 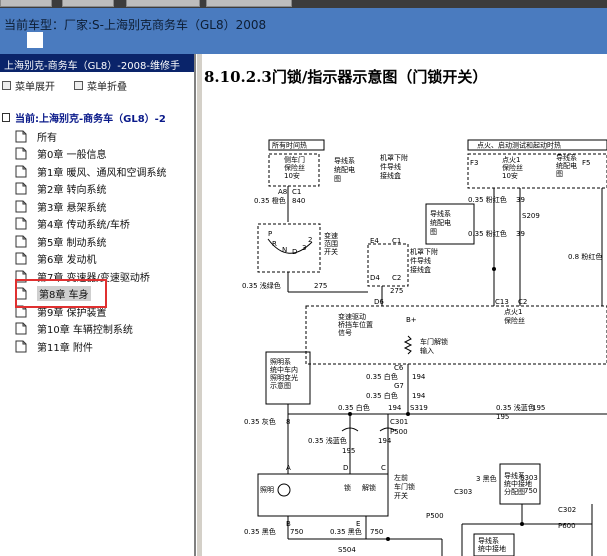 I want to click on diagram-label: 范围, so click(x=331, y=243).